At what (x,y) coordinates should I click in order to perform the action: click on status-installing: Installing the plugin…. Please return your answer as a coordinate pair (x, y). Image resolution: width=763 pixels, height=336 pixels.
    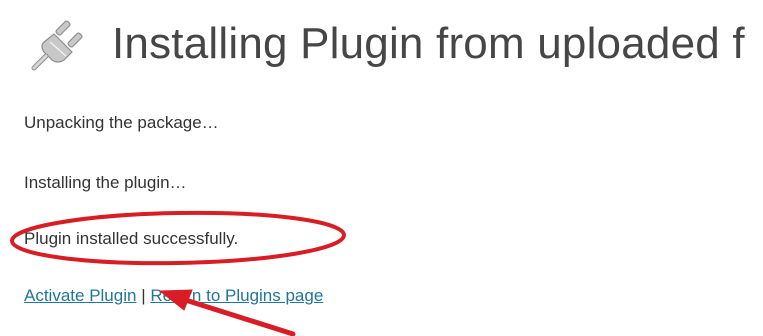
    Looking at the image, I should click on (105, 182).